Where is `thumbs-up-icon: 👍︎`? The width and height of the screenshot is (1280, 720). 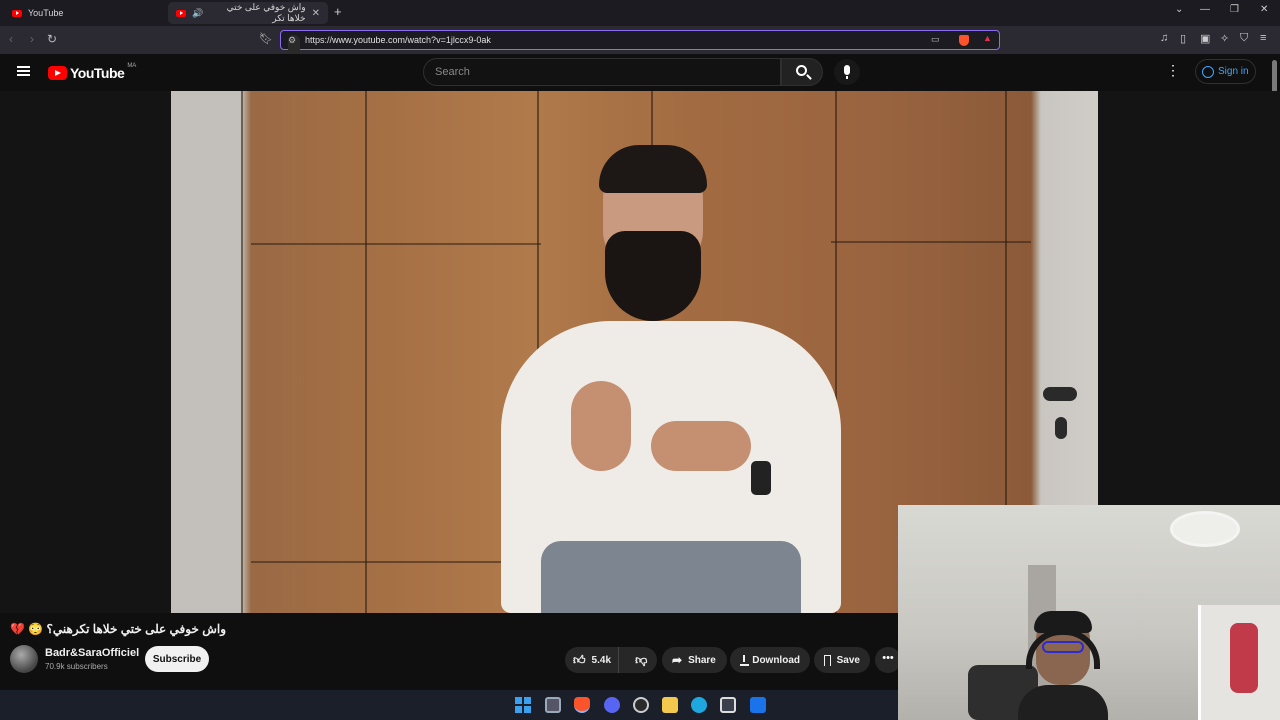 thumbs-up-icon: 👍︎ is located at coordinates (579, 659).